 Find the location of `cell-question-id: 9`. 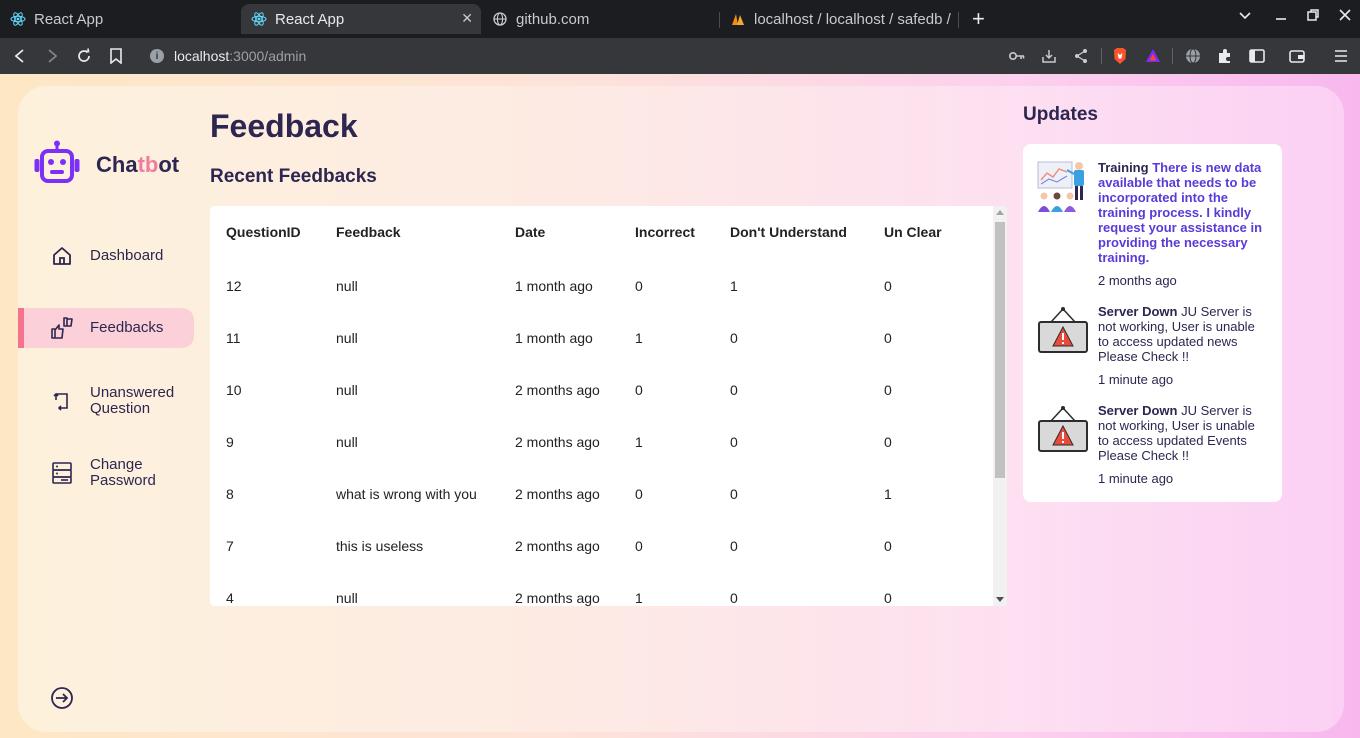

cell-question-id: 9 is located at coordinates (230, 442).